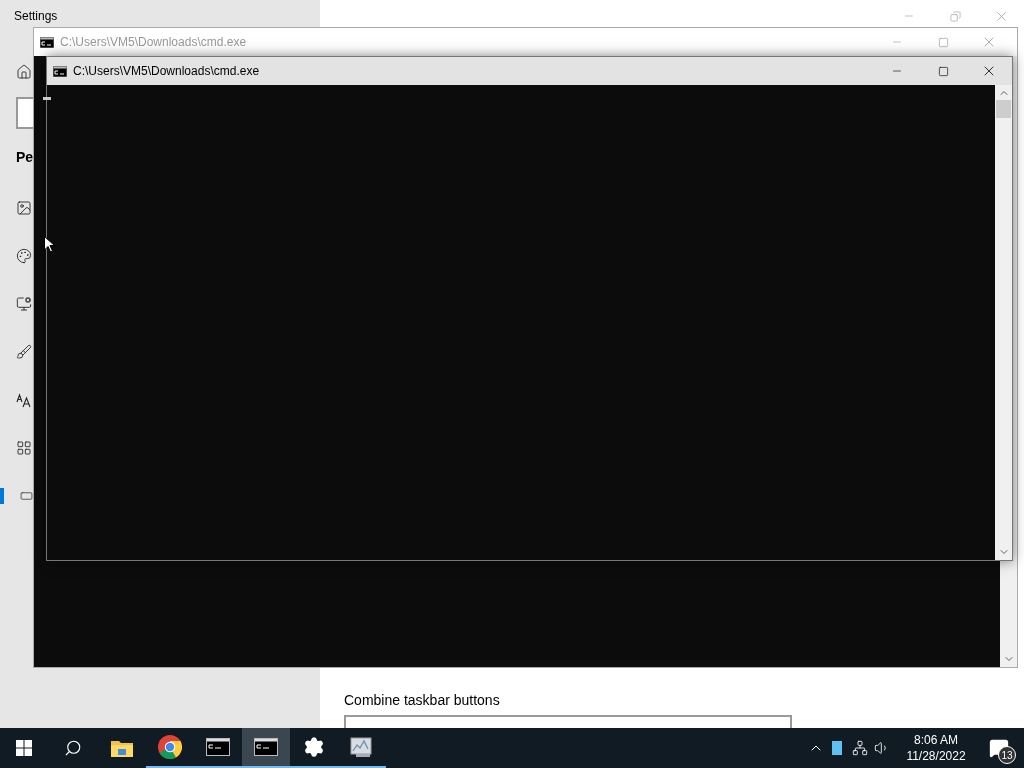 Image resolution: width=1024 pixels, height=768 pixels. What do you see at coordinates (314, 747) in the screenshot?
I see `gear-icon` at bounding box center [314, 747].